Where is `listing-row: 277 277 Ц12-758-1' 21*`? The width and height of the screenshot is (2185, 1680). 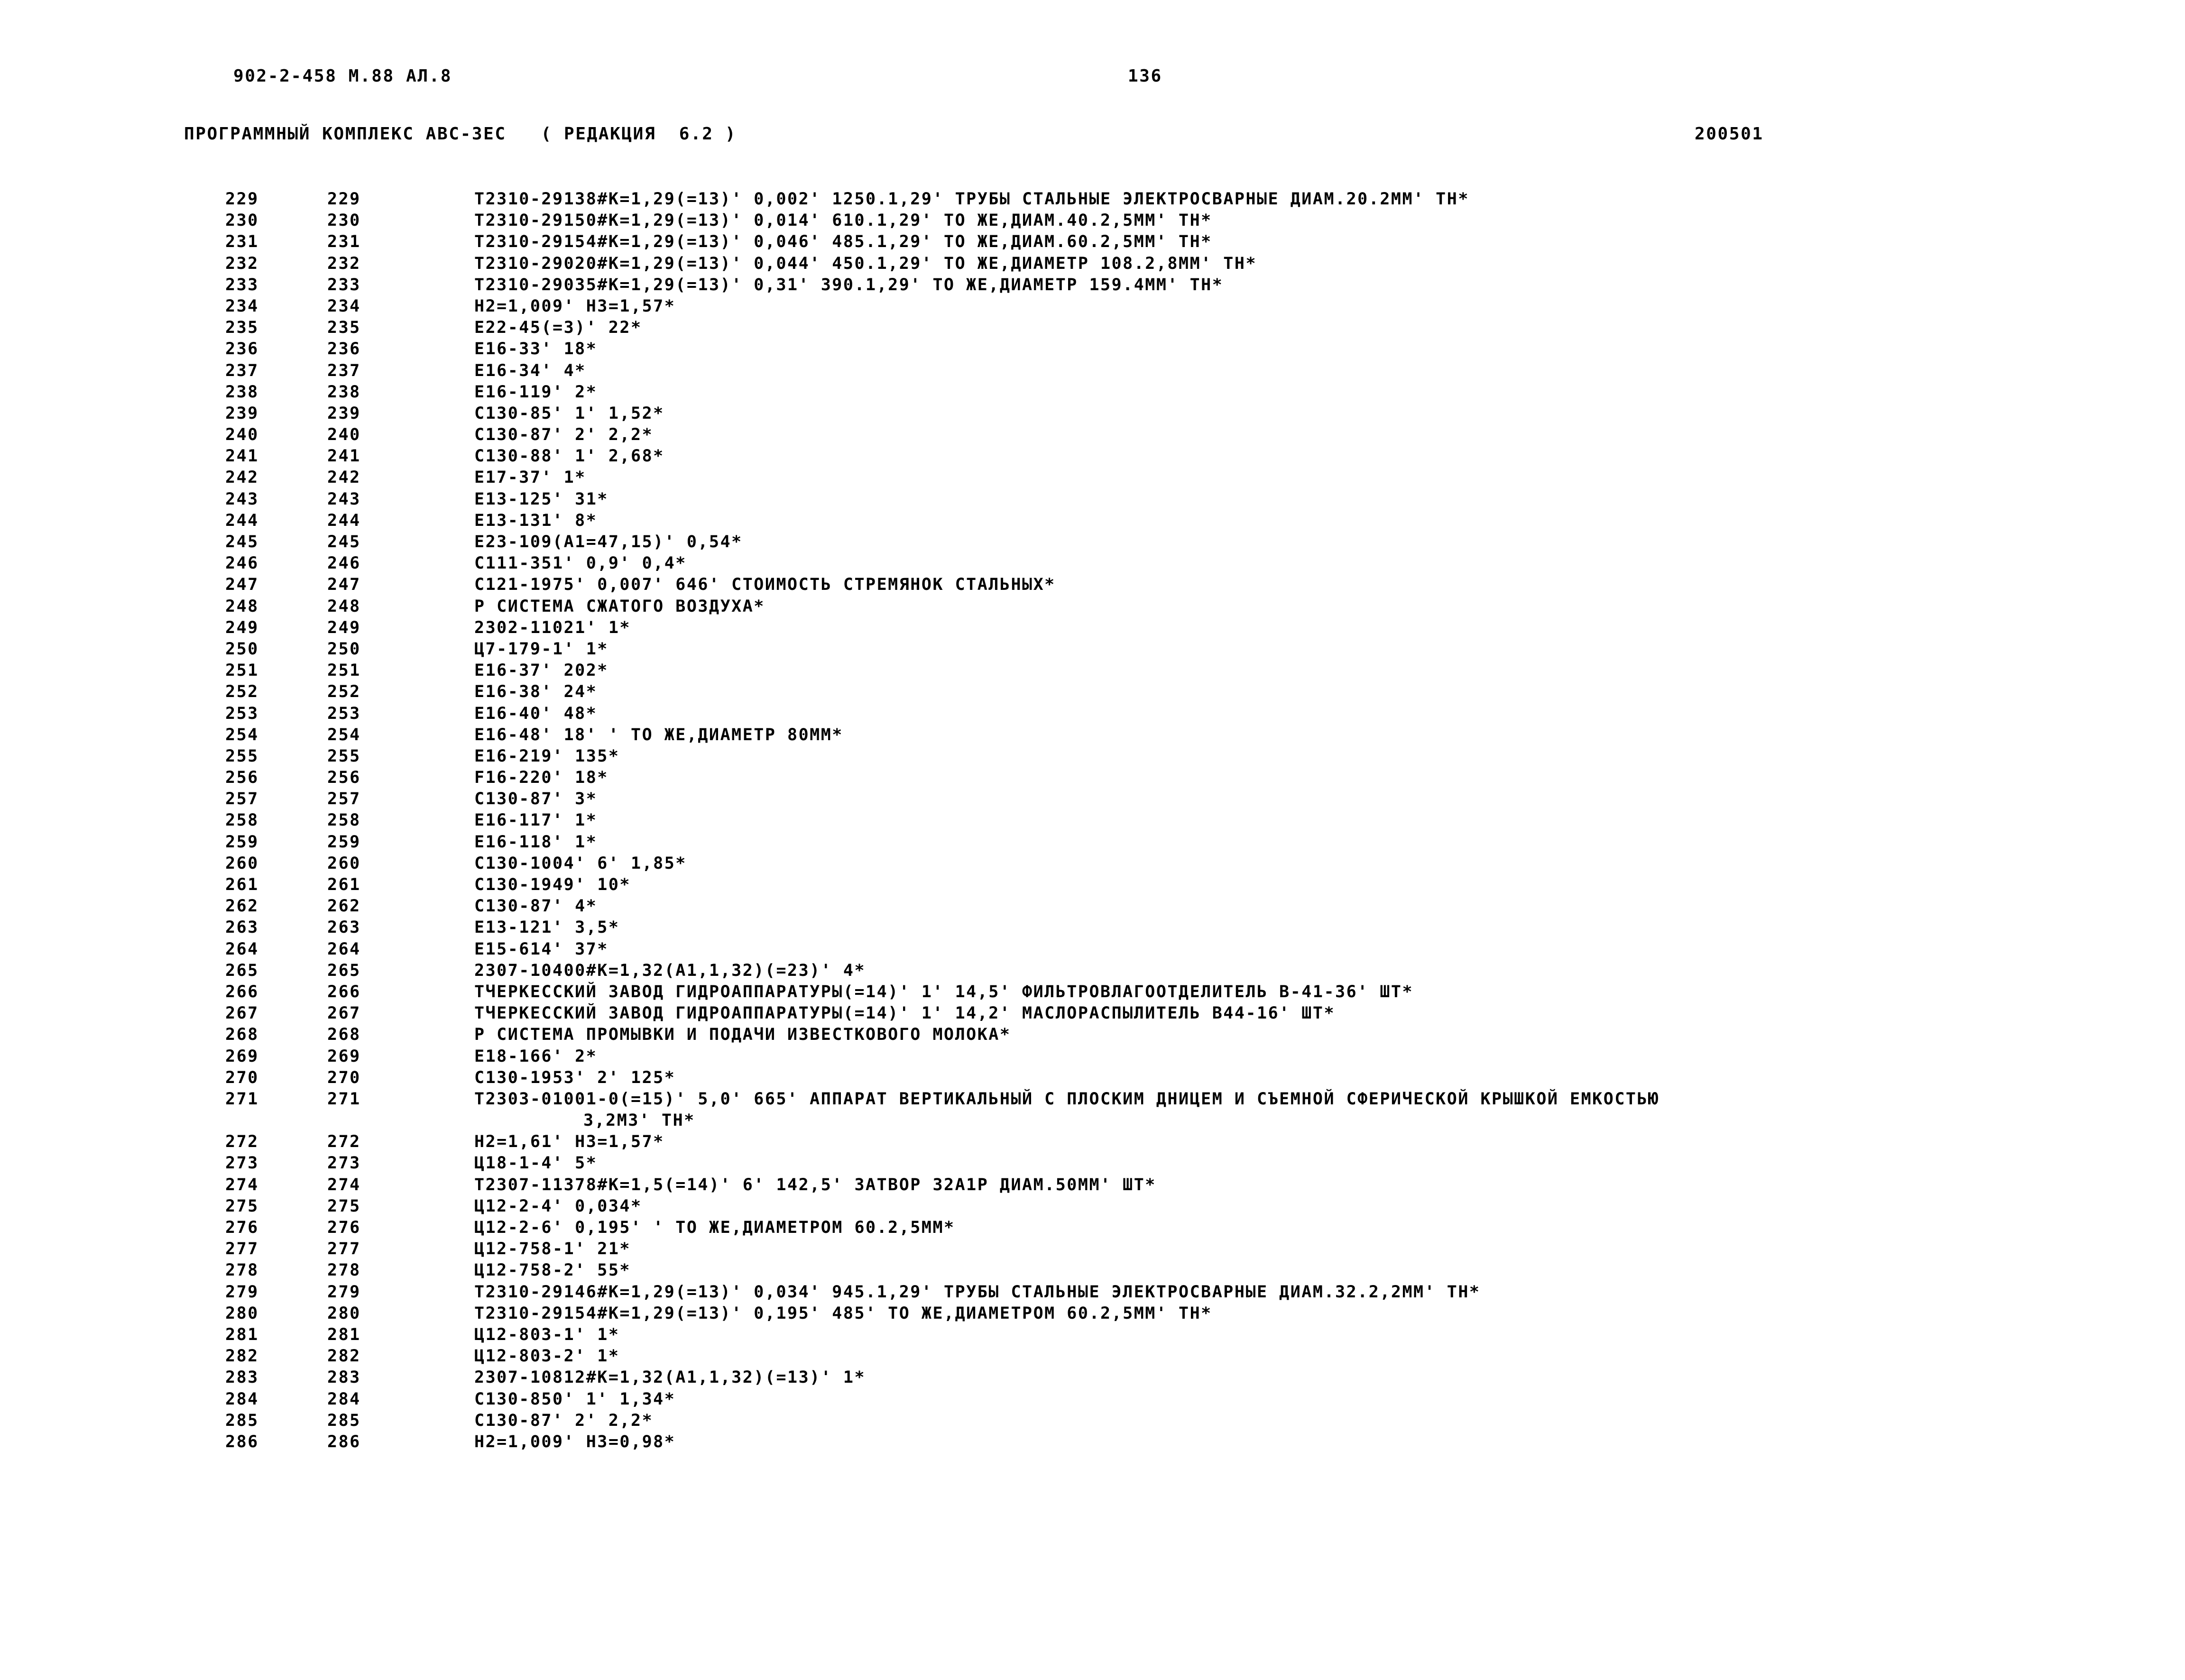
listing-row: 277 277 Ц12-758-1' 21* is located at coordinates (1092, 1250).